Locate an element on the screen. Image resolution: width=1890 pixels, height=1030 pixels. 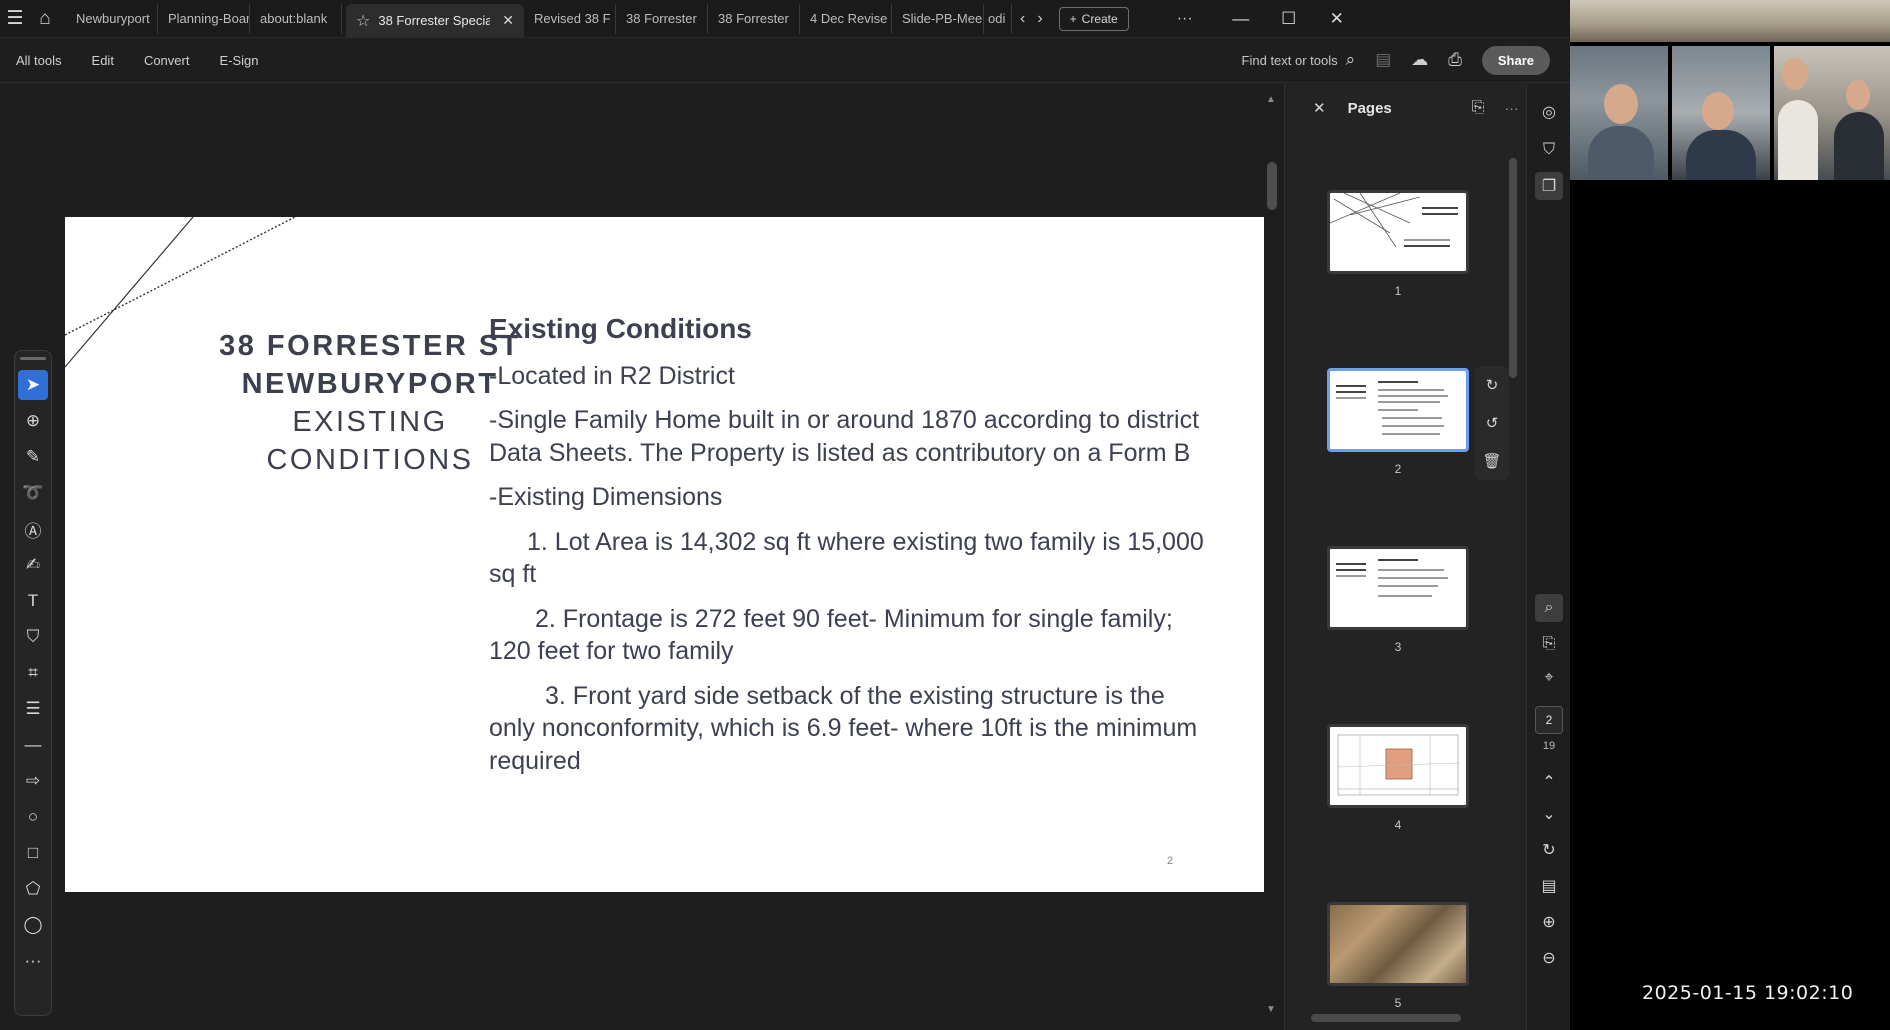
thumbnail-label: 5 is located at coordinates (1398, 1003).